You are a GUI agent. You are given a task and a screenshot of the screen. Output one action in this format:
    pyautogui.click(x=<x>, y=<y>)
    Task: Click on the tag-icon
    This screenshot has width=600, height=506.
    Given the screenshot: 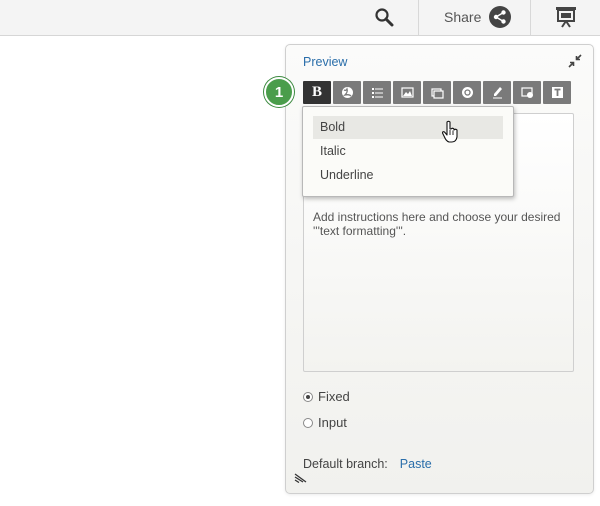 What is the action you would take?
    pyautogui.click(x=467, y=92)
    